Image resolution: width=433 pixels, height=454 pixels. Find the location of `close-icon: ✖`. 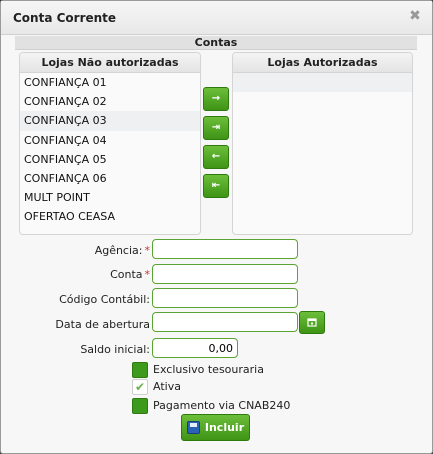

close-icon: ✖ is located at coordinates (415, 16).